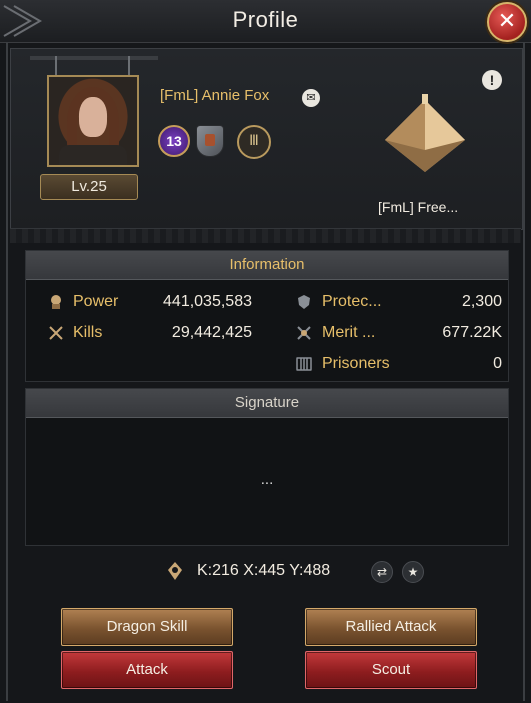  Describe the element at coordinates (497, 363) in the screenshot. I see `prisoners-value: 0` at that location.